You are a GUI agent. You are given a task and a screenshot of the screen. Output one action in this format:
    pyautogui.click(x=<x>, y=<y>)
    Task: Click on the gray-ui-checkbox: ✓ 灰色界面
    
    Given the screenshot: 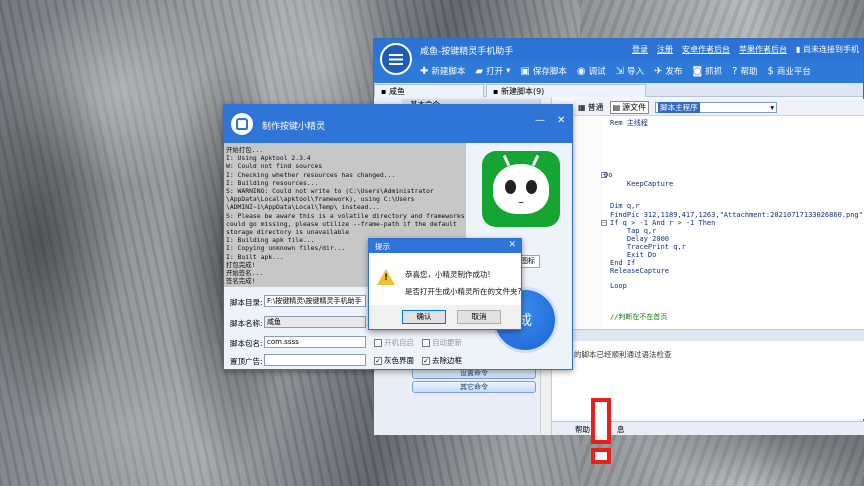 What is the action you would take?
    pyautogui.click(x=394, y=360)
    